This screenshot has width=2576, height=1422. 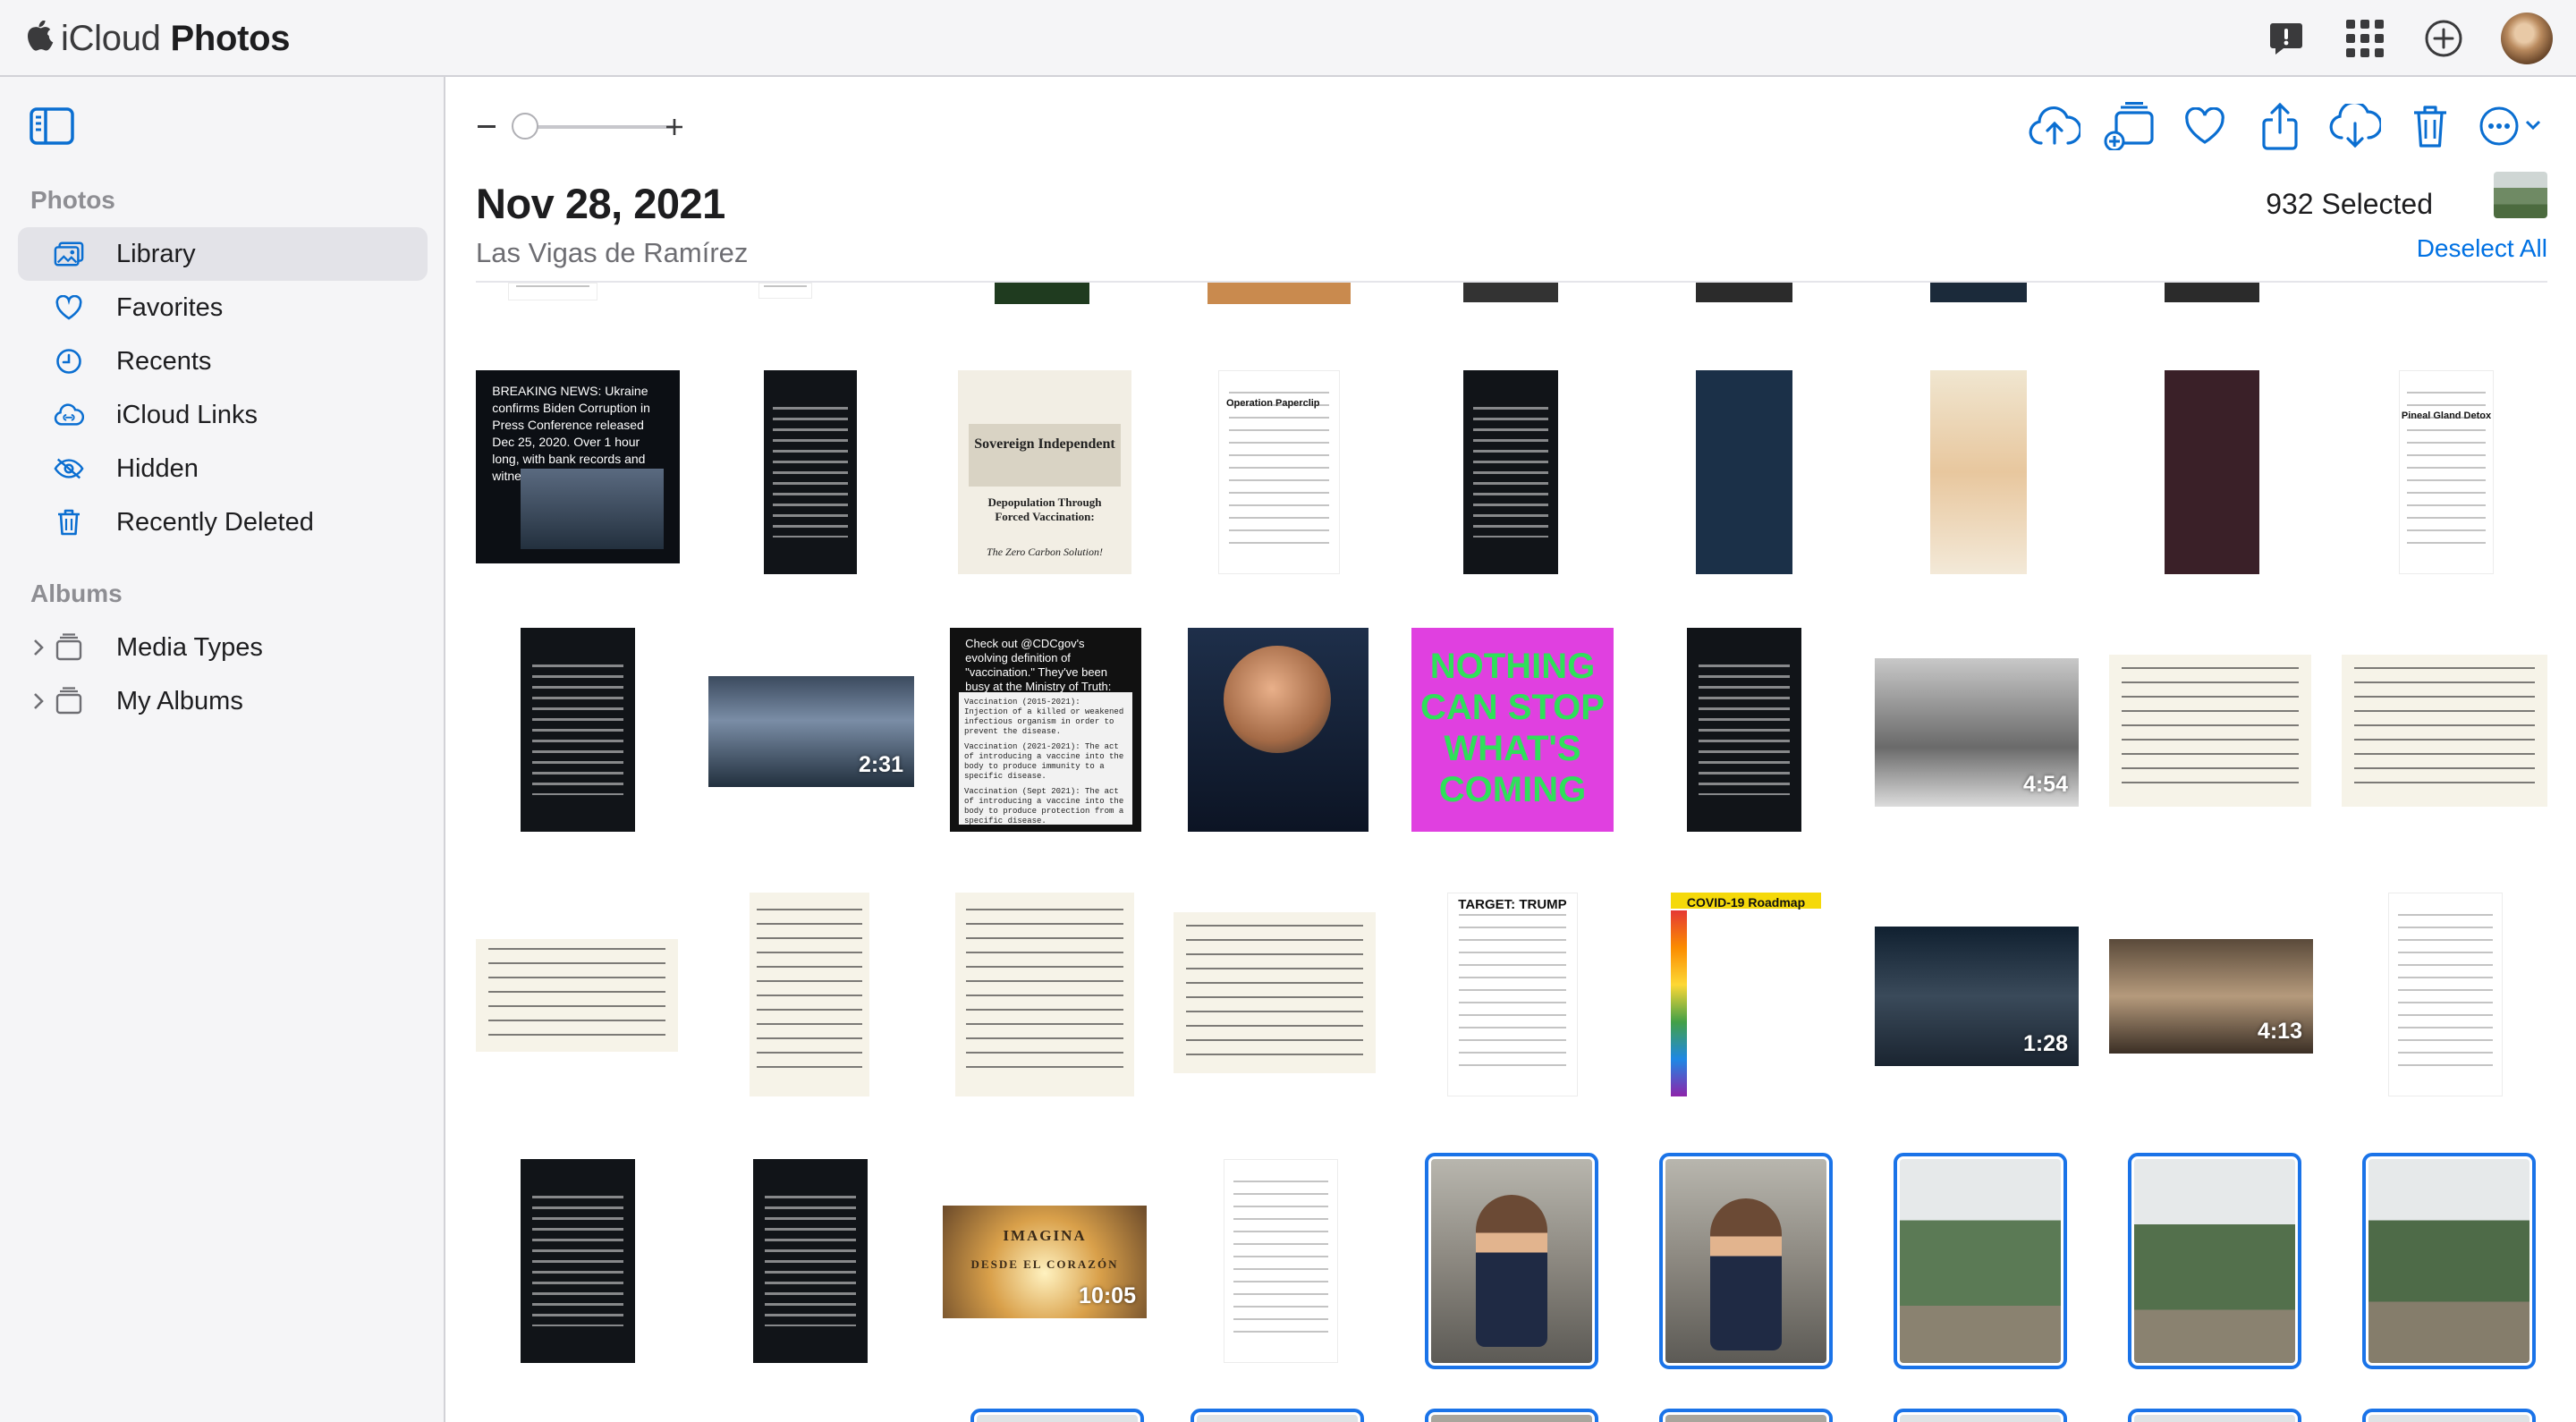 What do you see at coordinates (594, 127) in the screenshot?
I see `zoom-track` at bounding box center [594, 127].